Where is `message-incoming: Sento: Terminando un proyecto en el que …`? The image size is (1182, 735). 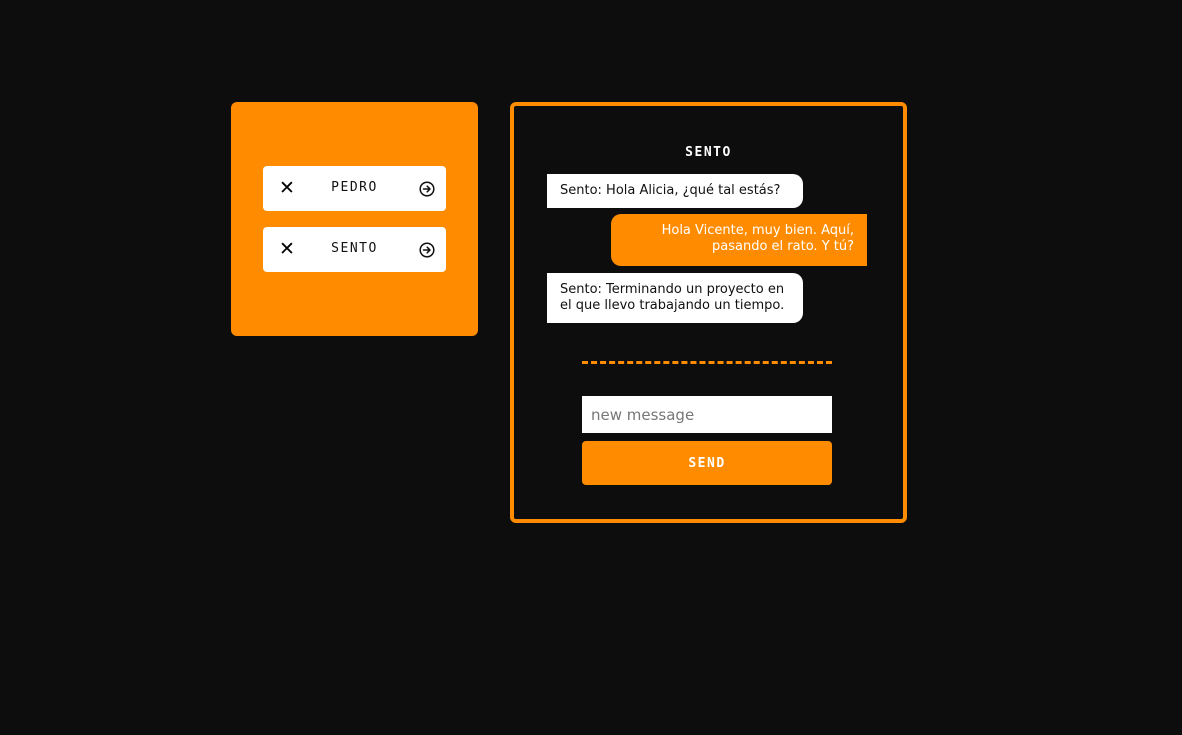 message-incoming: Sento: Terminando un proyecto en el que … is located at coordinates (675, 298).